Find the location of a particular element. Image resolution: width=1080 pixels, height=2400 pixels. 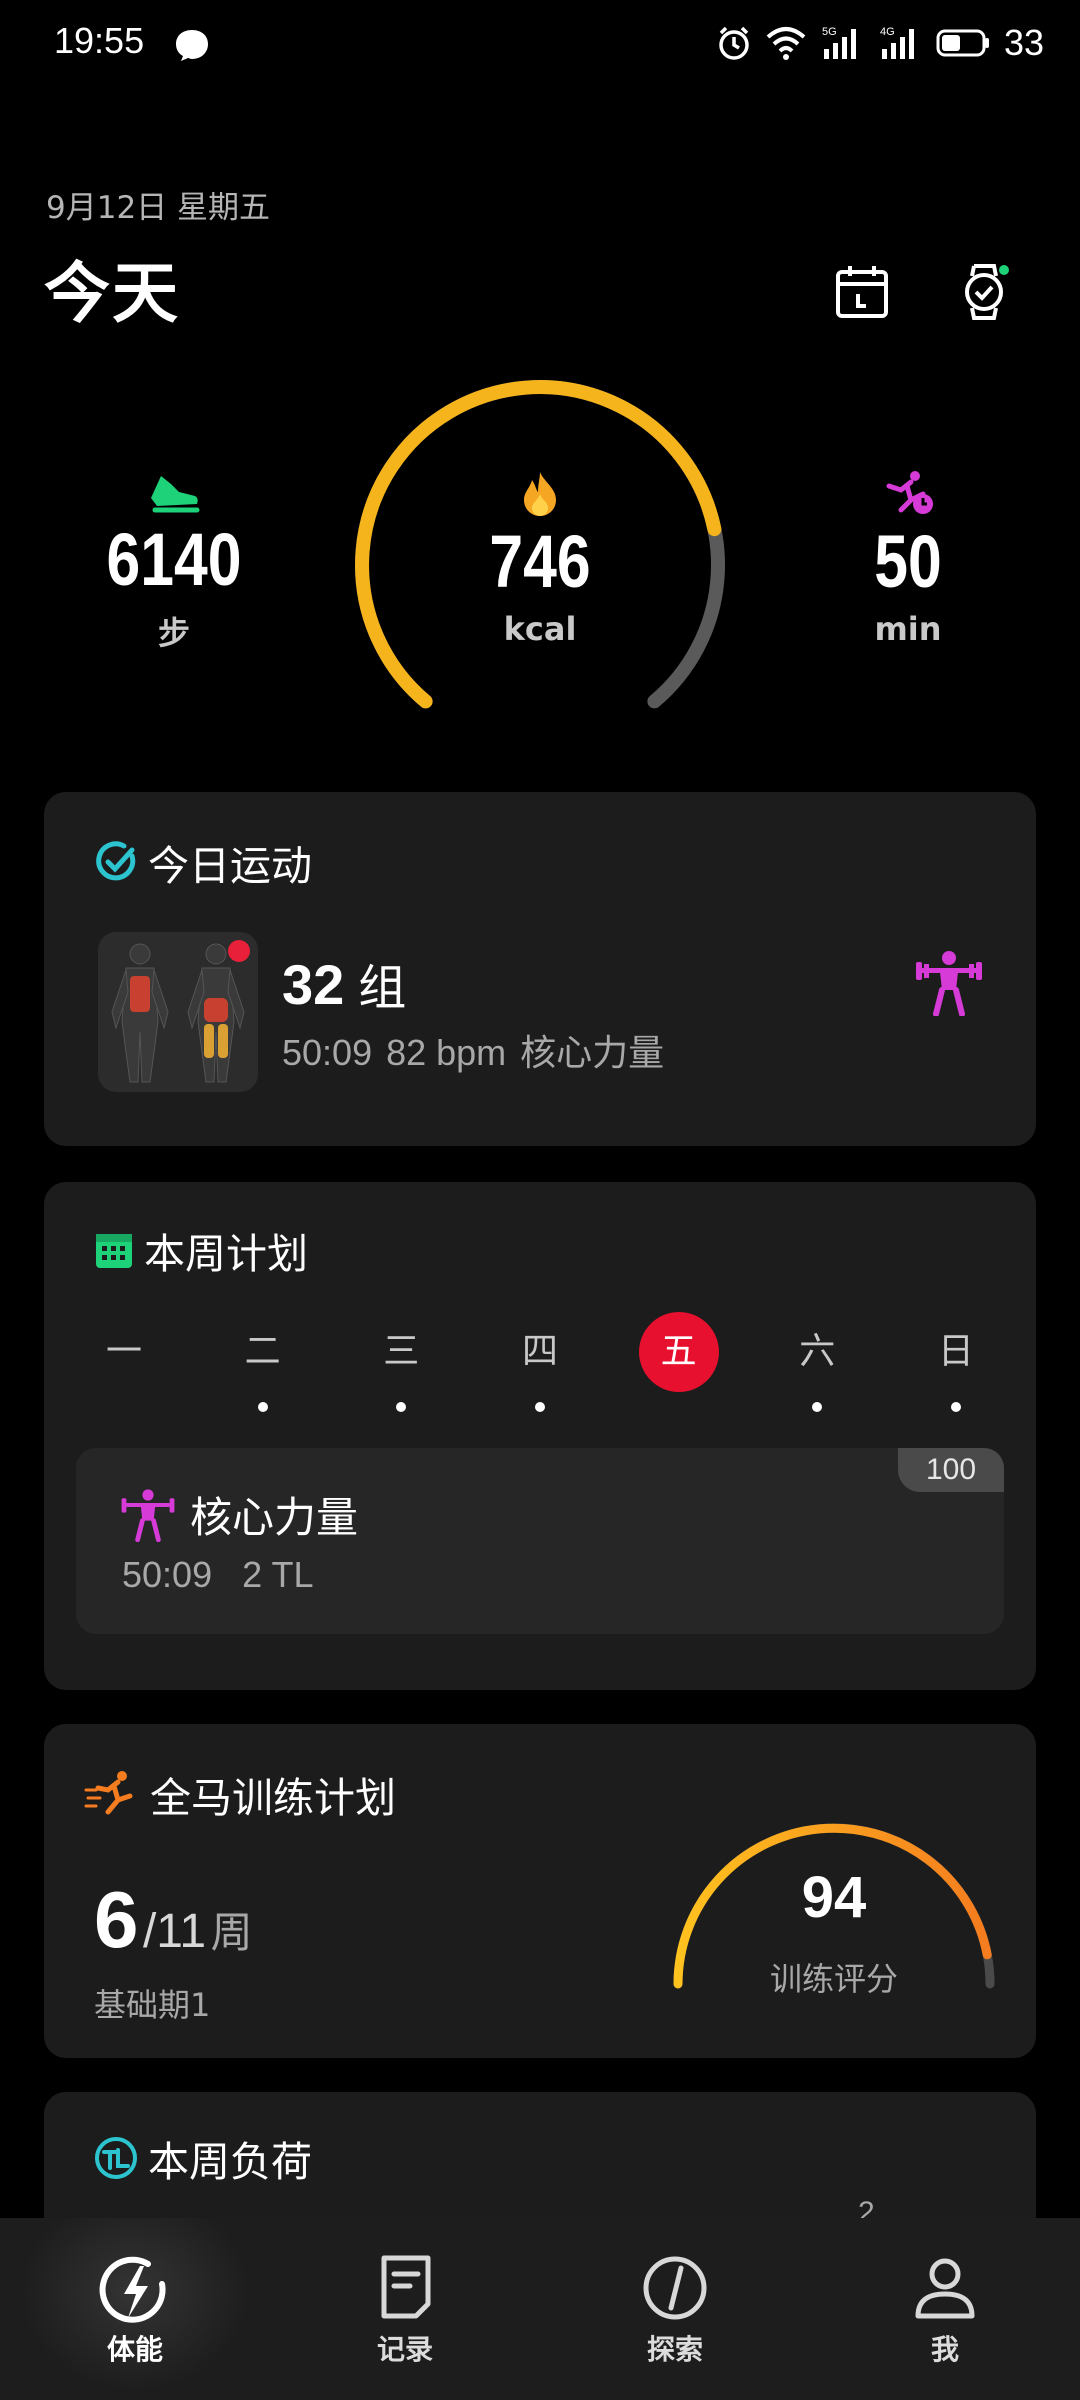

week-current: 6 is located at coordinates (116, 1919).